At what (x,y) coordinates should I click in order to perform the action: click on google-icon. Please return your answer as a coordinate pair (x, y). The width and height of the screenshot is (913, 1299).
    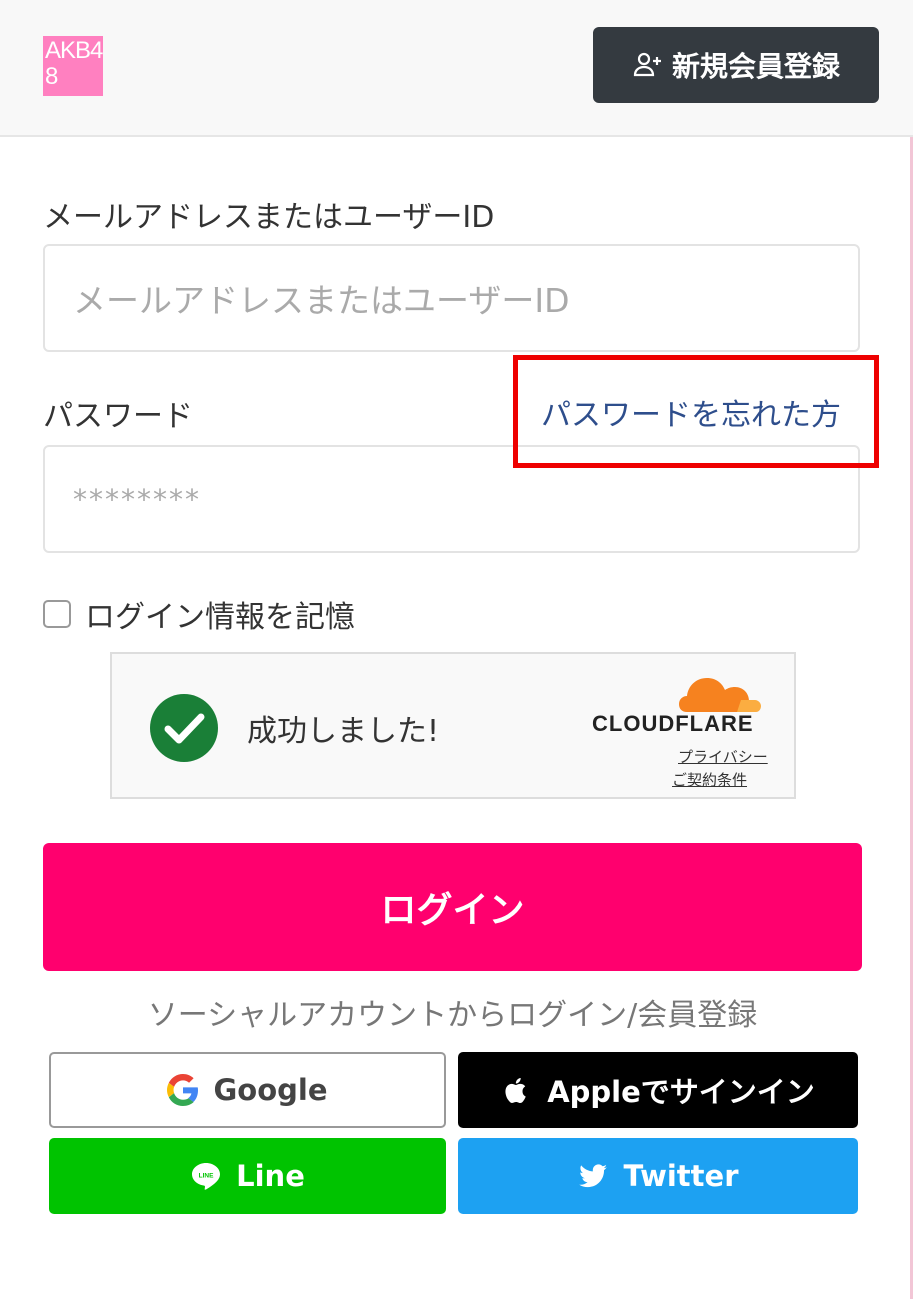
    Looking at the image, I should click on (183, 1090).